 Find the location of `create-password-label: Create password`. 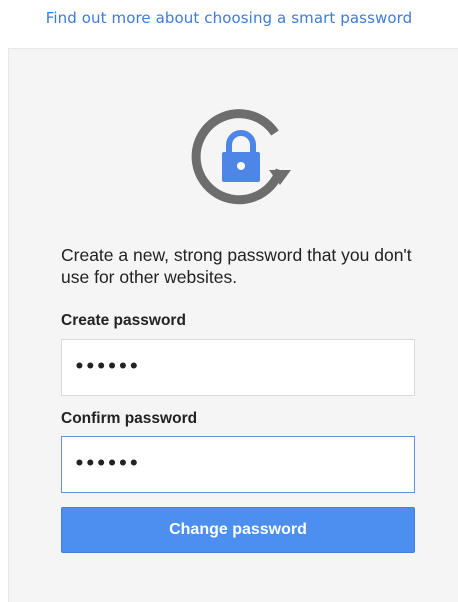

create-password-label: Create password is located at coordinates (123, 320).